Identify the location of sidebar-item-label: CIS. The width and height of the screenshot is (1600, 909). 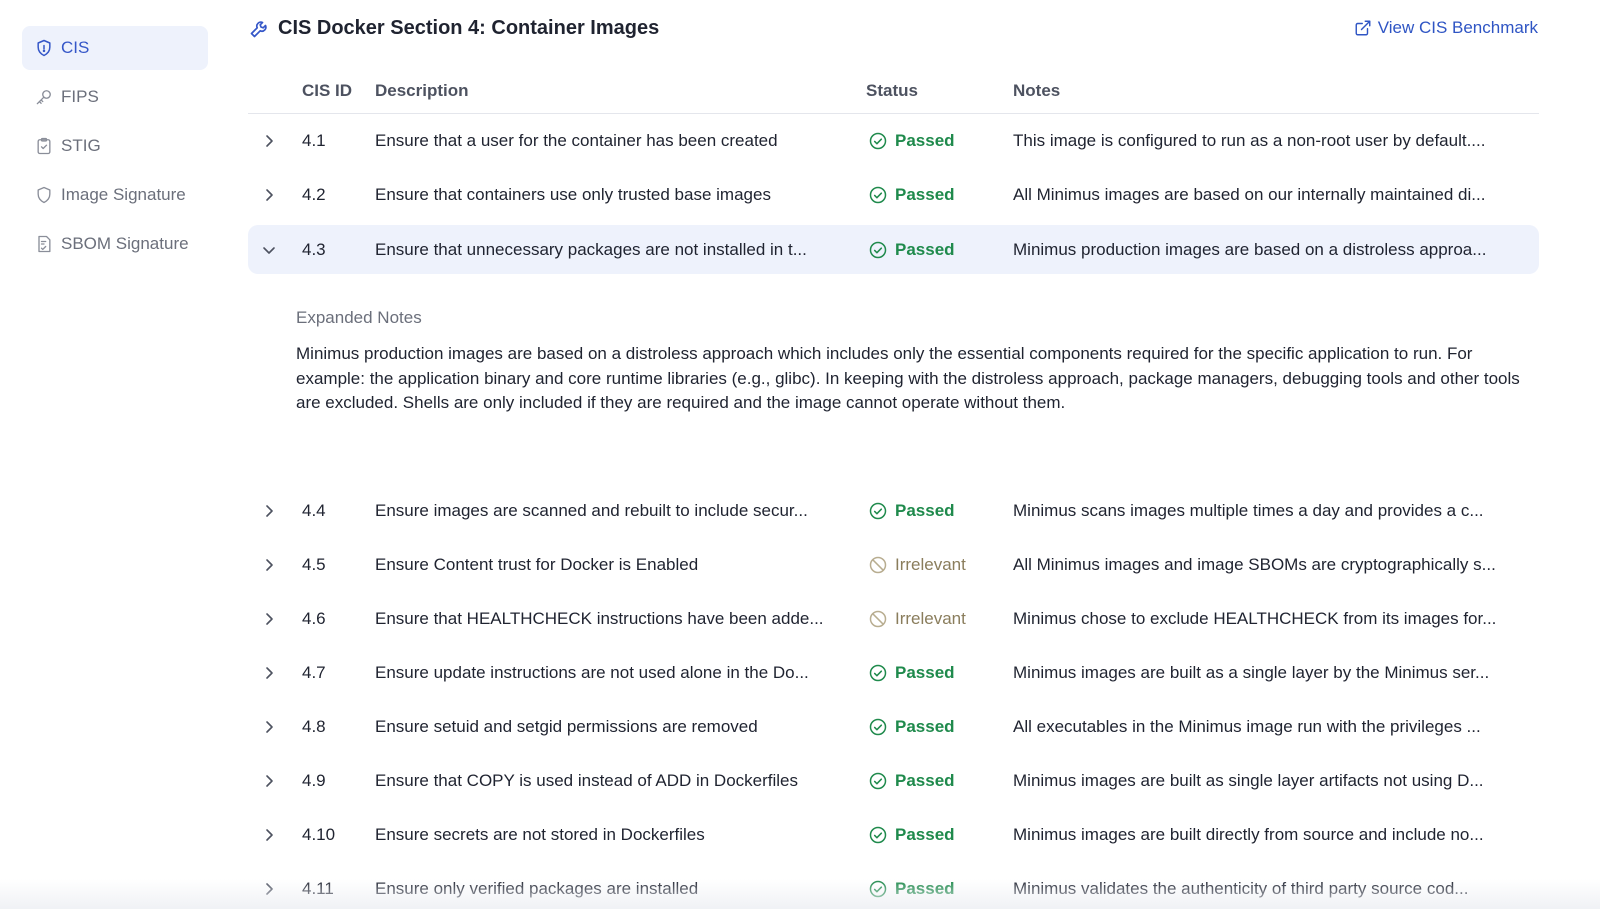
(75, 47).